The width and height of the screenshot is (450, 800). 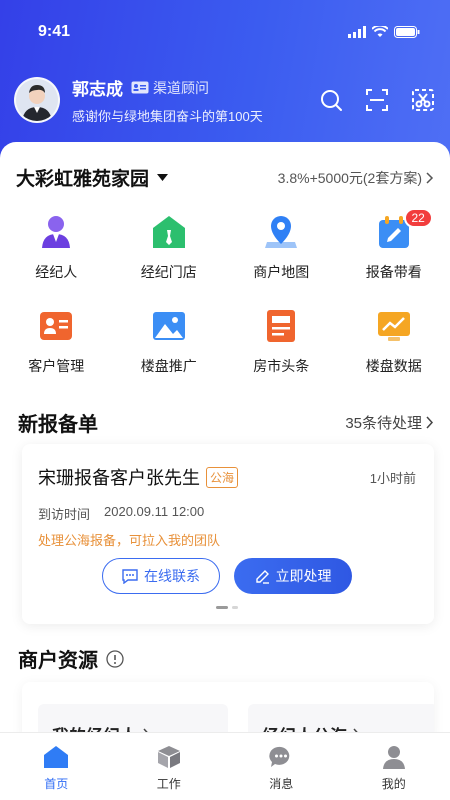 I want to click on contact-online-button: 在线联系, so click(x=161, y=576).